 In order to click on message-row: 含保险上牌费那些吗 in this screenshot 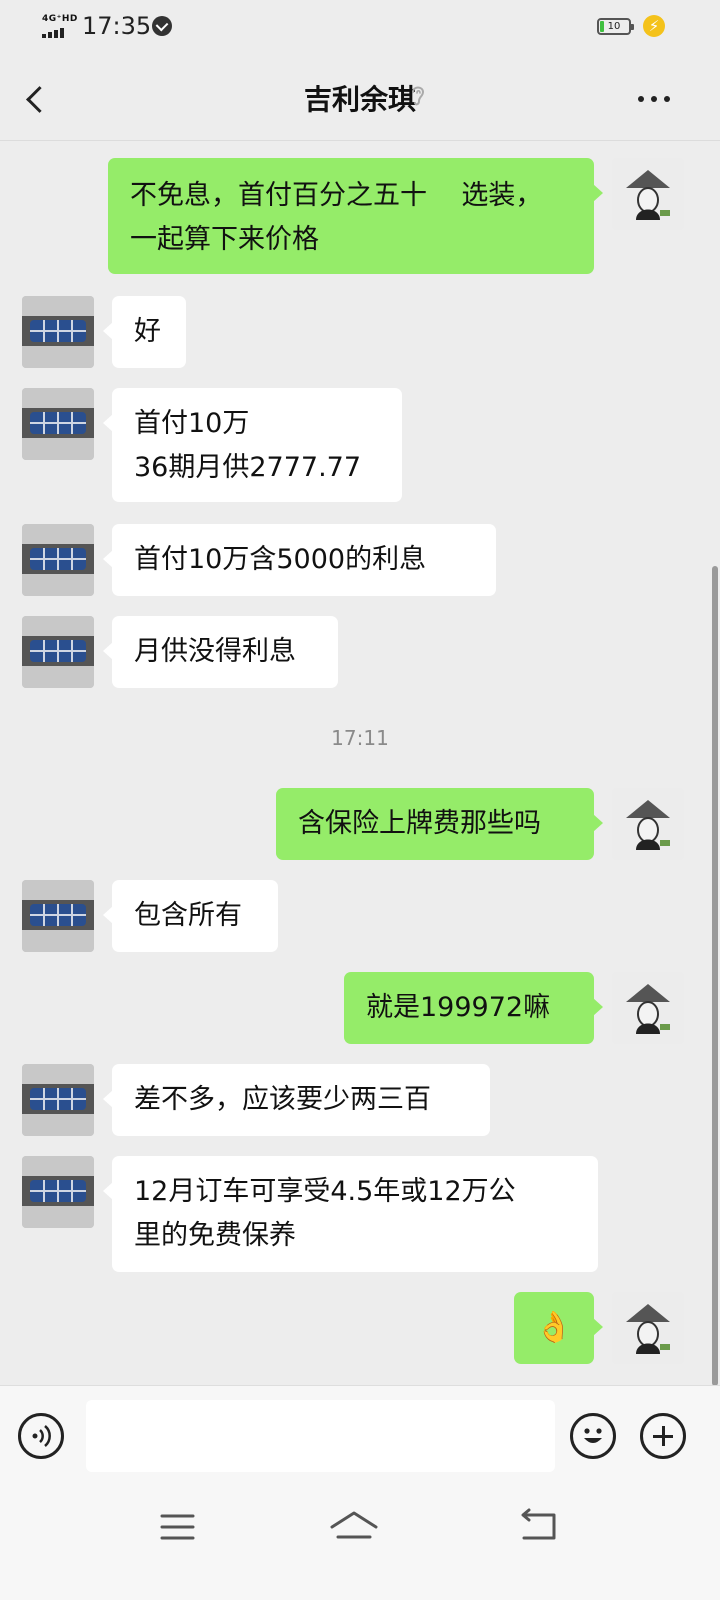, I will do `click(360, 824)`.